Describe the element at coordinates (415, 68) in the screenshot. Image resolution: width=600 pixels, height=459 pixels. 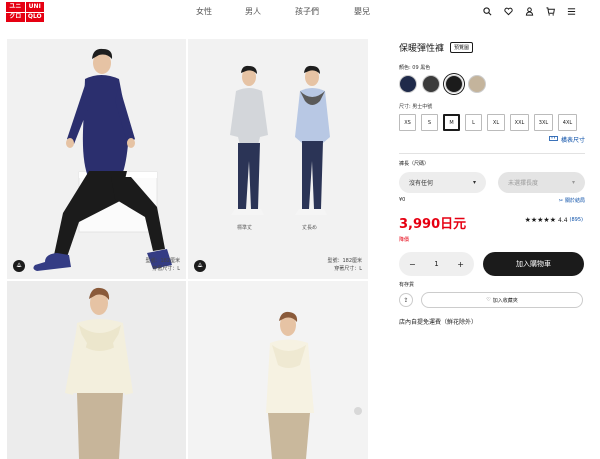
I see `color-label: 顏色: 09 黑色` at that location.